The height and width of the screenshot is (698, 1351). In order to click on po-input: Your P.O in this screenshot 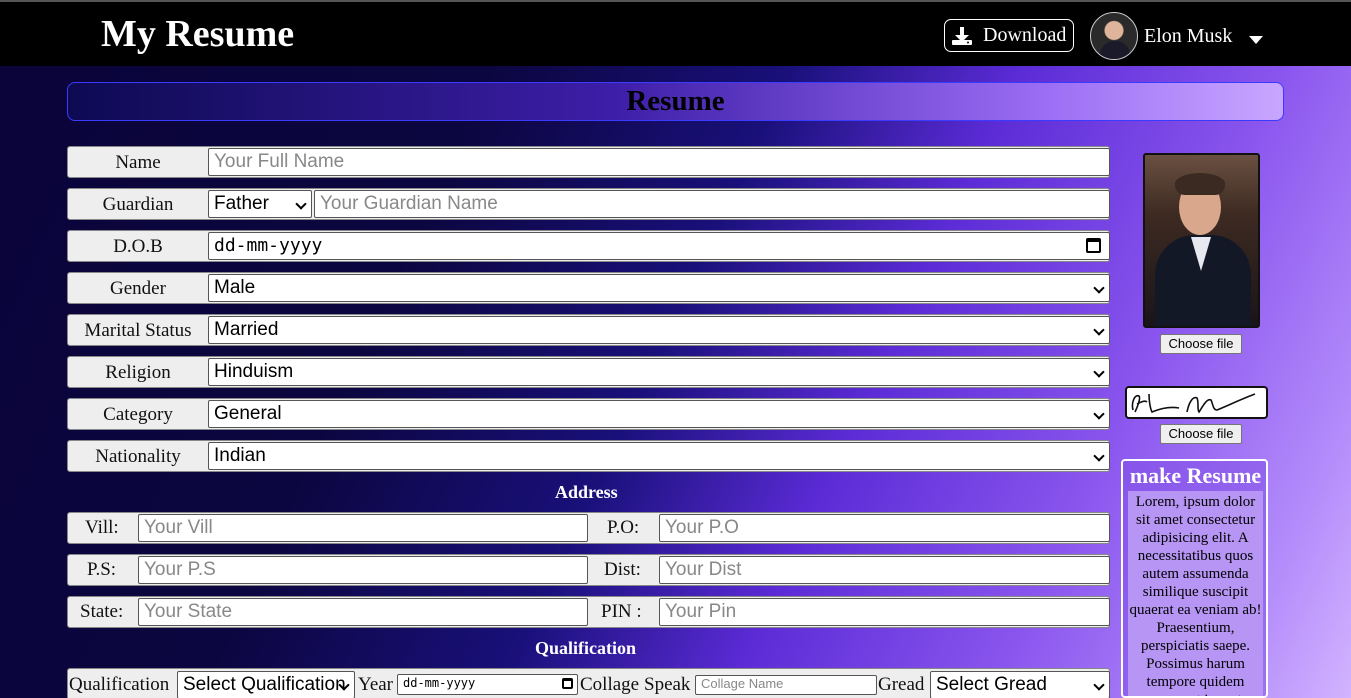, I will do `click(884, 528)`.